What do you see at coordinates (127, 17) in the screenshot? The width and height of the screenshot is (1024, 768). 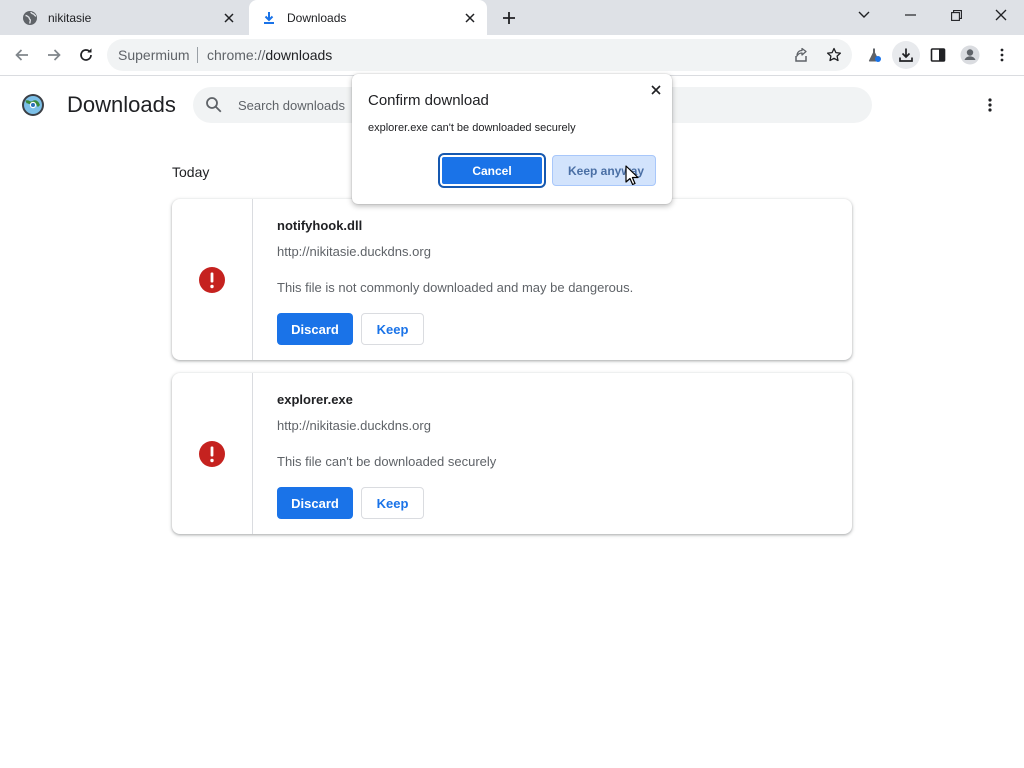 I see `tab-nikitasie: nikitasie` at bounding box center [127, 17].